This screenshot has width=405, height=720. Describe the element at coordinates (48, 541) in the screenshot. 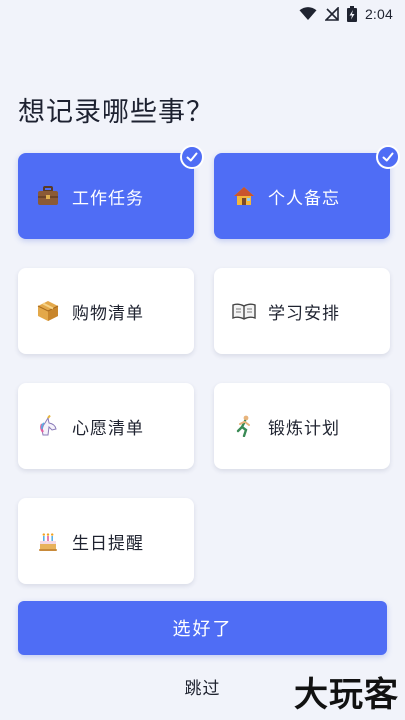

I see `birthday-cake-icon` at that location.